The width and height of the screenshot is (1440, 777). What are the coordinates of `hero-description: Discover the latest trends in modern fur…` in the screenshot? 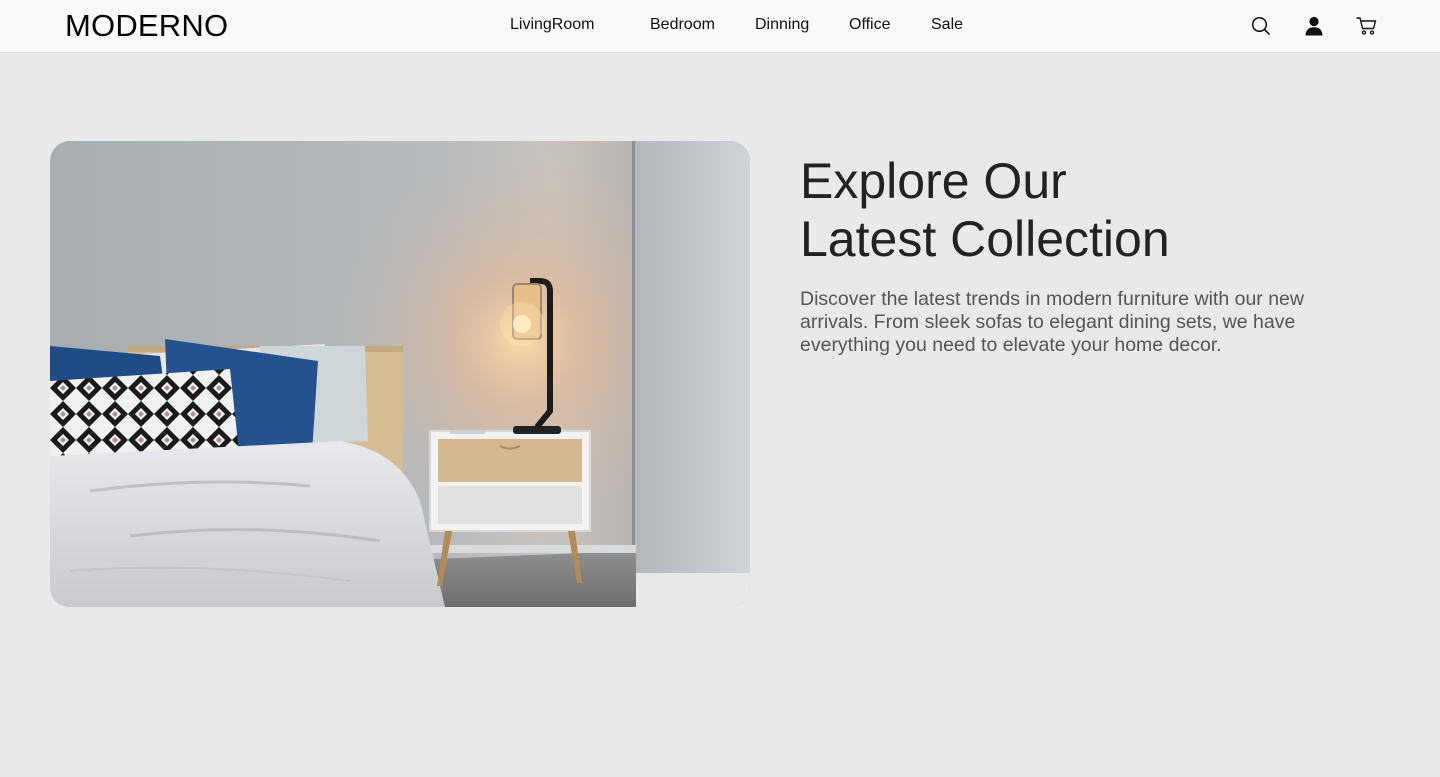 It's located at (1052, 322).